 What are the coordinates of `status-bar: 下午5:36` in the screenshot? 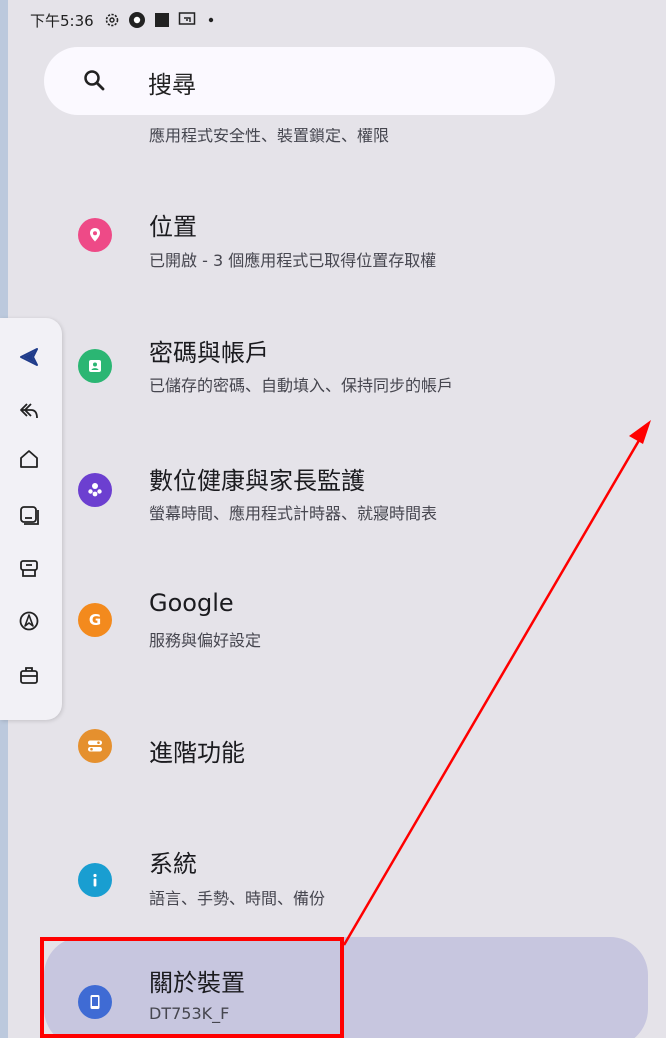 It's located at (123, 20).